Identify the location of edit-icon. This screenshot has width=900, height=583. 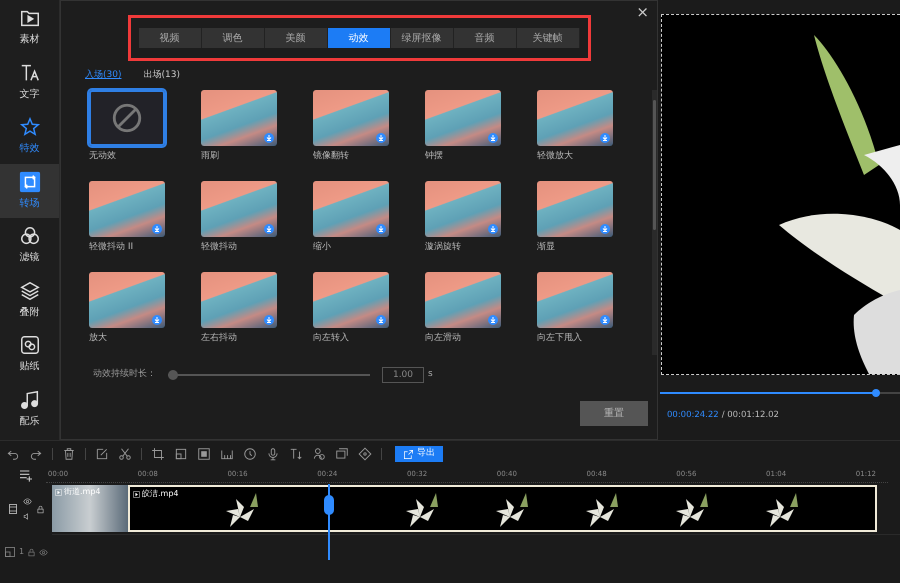
(102, 454).